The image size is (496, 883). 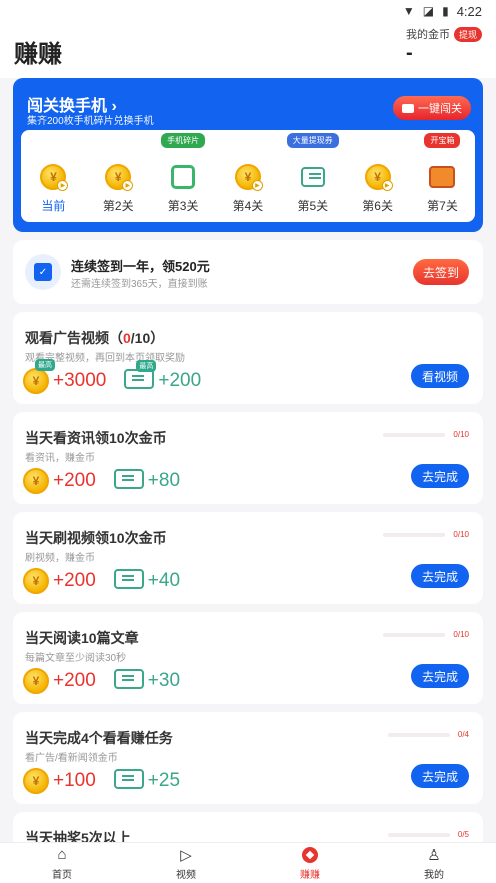 I want to click on task-title: 观看广告视频（0/10）, so click(x=95, y=338).